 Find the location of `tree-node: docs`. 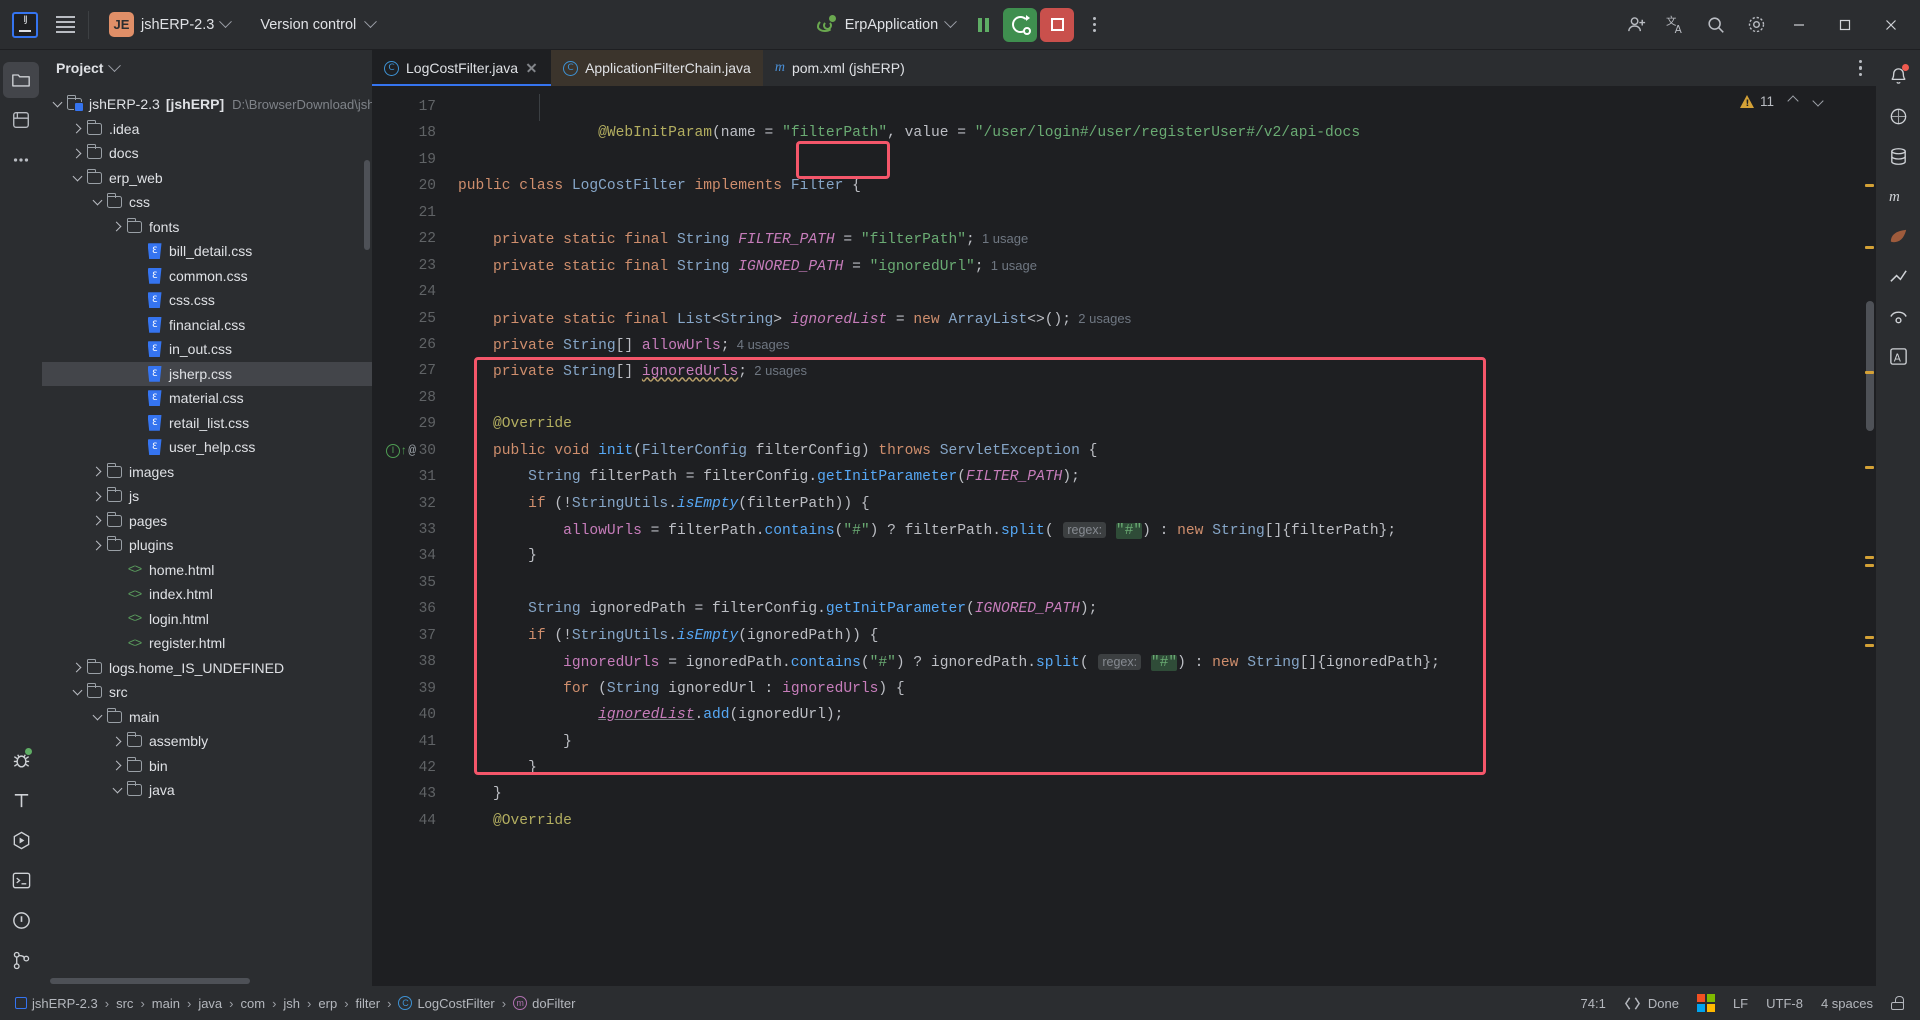

tree-node: docs is located at coordinates (207, 153).